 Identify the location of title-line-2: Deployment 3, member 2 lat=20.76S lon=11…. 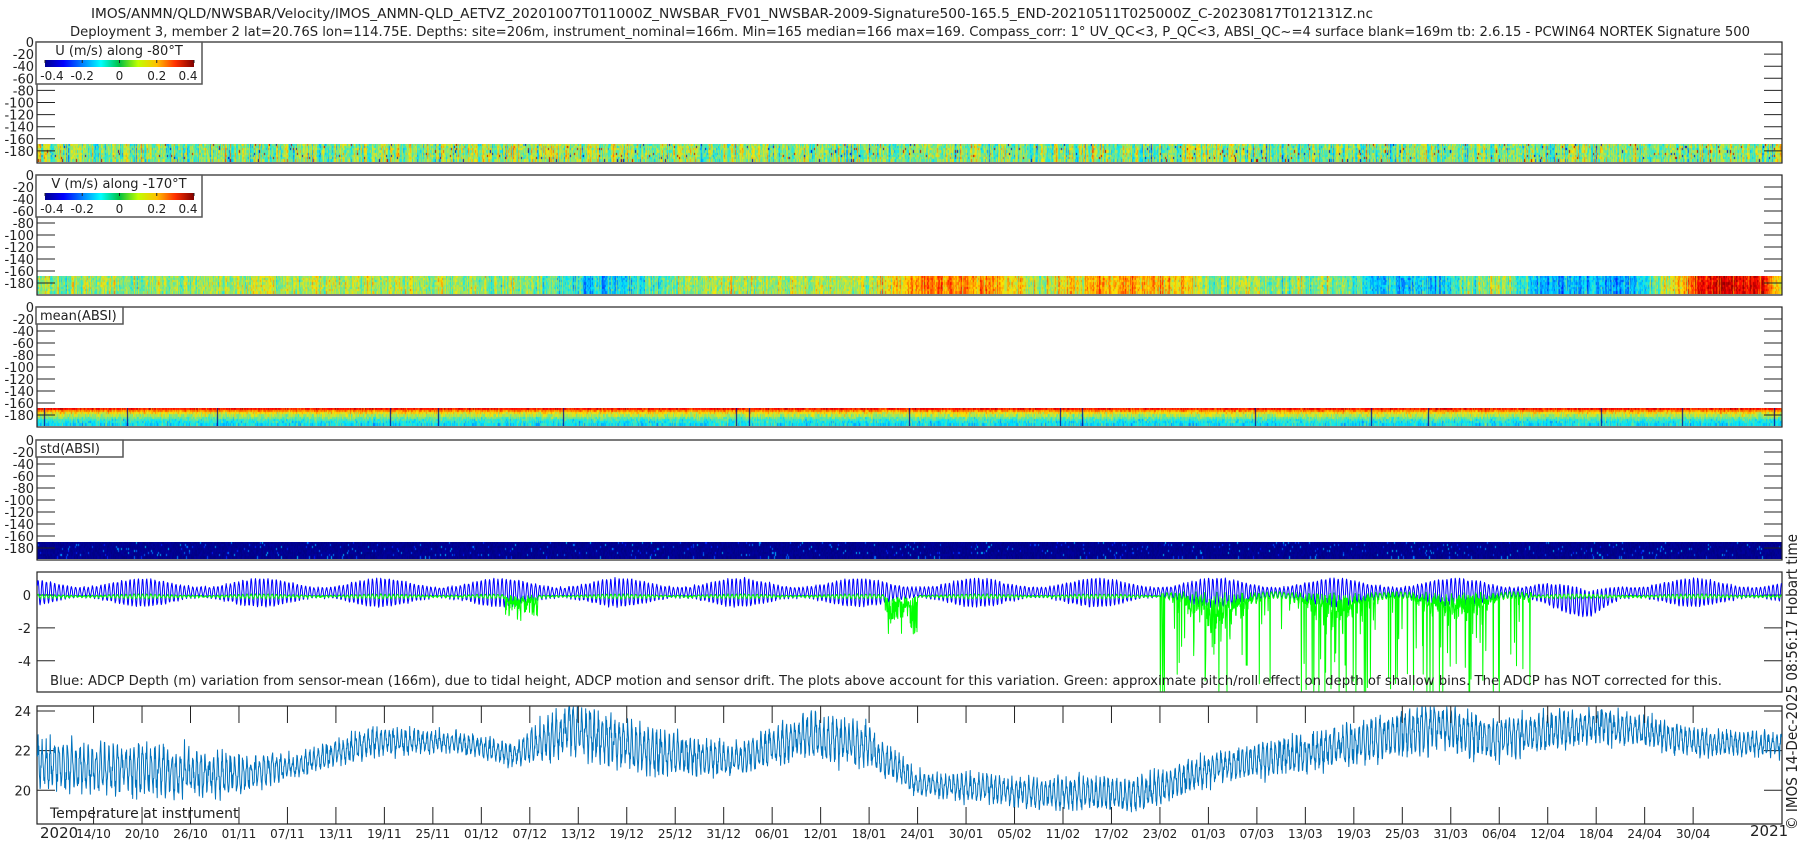
(910, 32).